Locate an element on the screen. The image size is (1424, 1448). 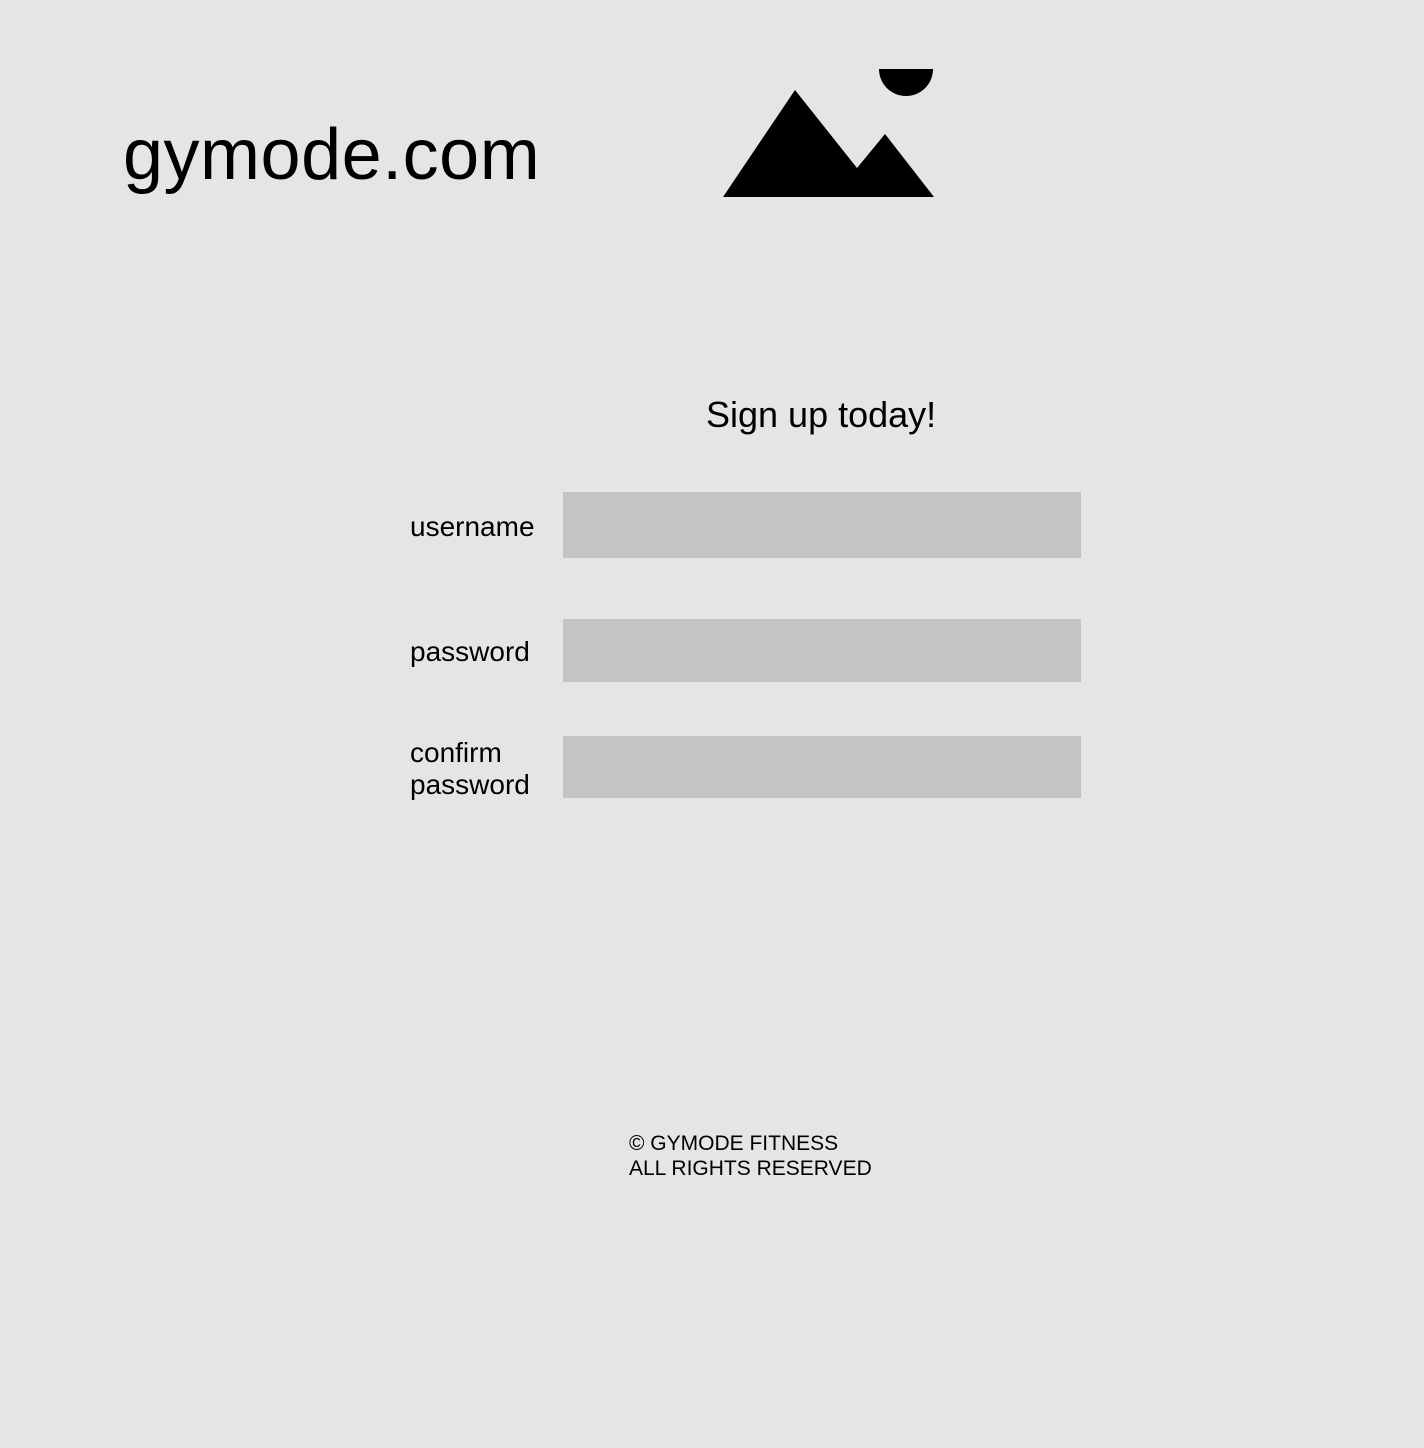
confirm-password-label: confirm password is located at coordinates (482, 769).